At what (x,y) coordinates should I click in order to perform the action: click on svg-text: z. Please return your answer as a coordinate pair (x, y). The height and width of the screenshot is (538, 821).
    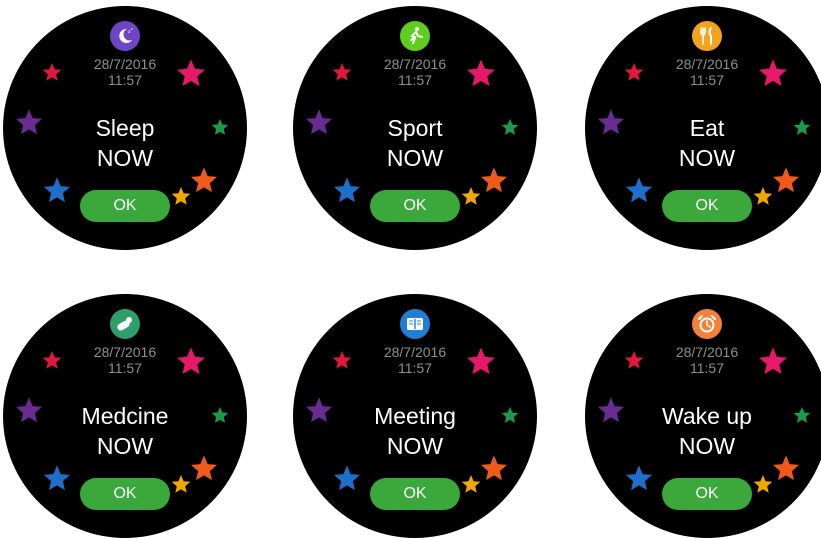
    Looking at the image, I should click on (132, 28).